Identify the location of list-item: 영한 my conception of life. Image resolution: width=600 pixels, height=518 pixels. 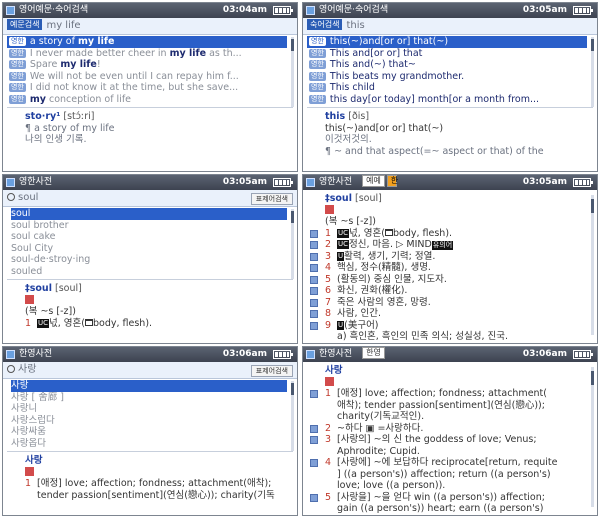
(147, 100).